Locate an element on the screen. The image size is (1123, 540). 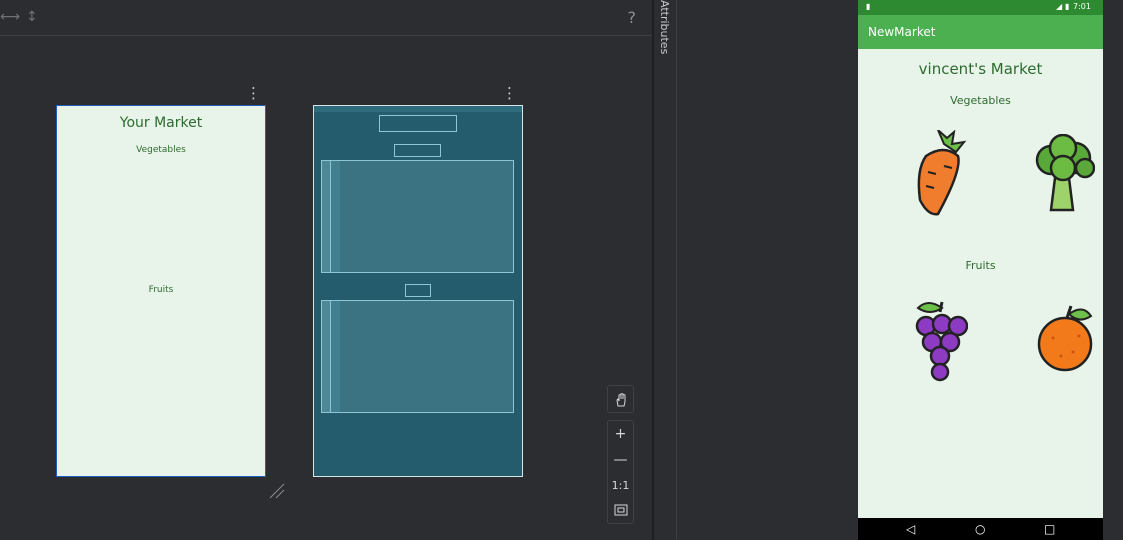
home-icon: ○ is located at coordinates (980, 529).